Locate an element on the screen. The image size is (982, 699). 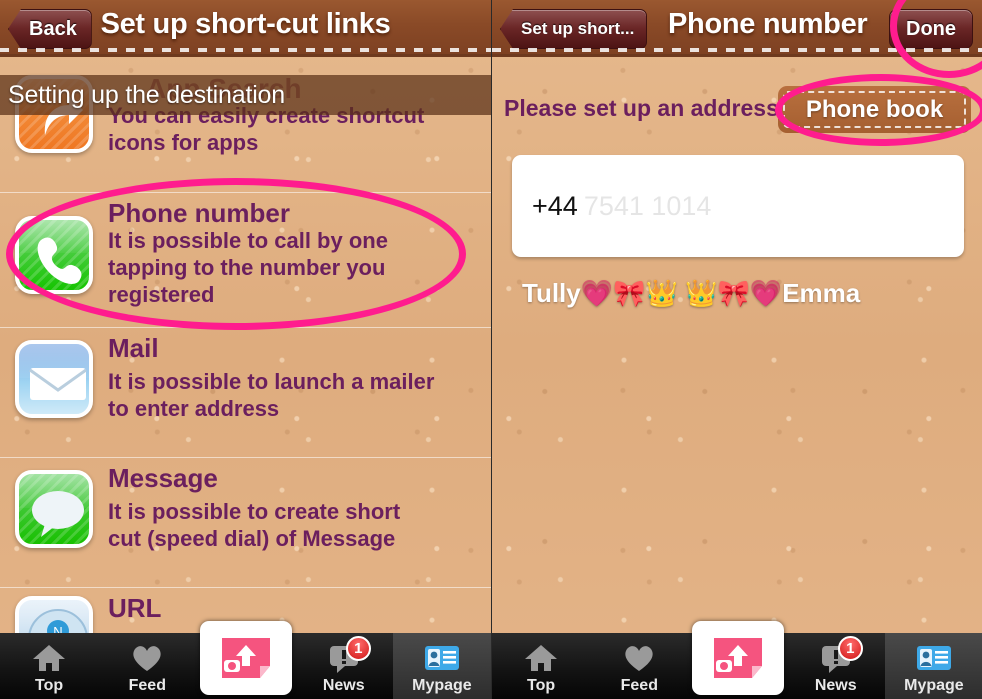
done-button: Done is located at coordinates (931, 29).